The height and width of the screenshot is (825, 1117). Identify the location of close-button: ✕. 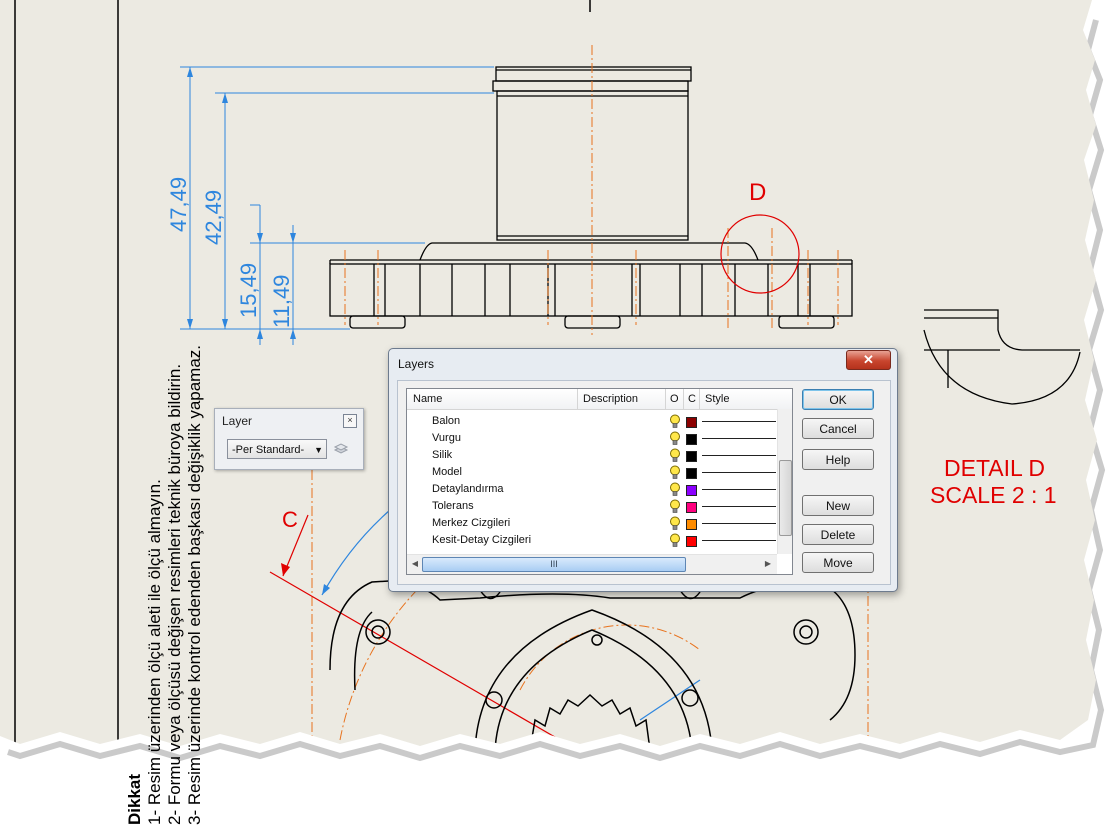
(868, 360).